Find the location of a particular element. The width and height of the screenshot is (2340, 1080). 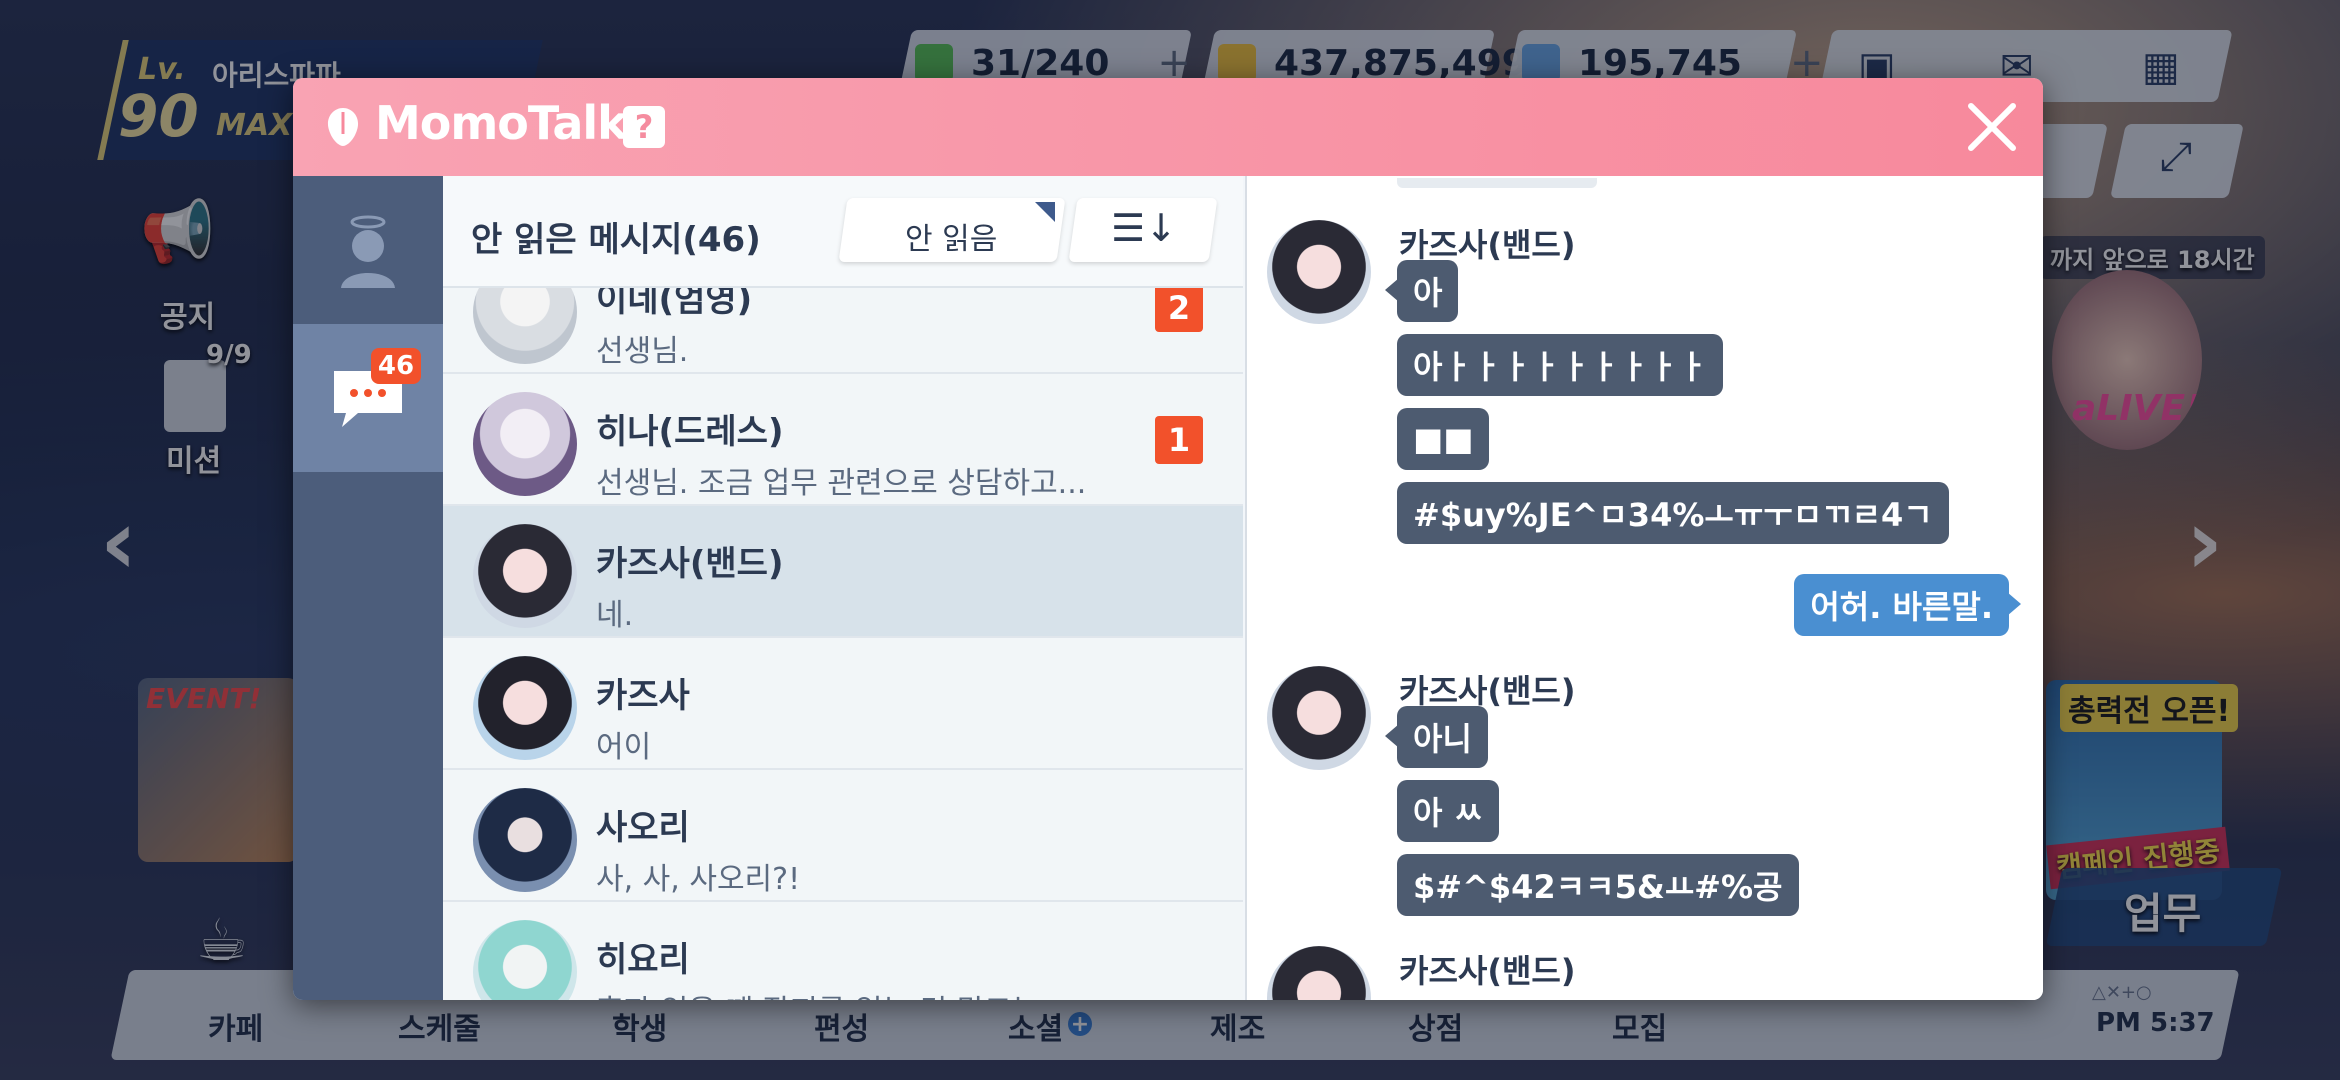

message-preview: 사, 사, 사오리?! is located at coordinates (698, 879).